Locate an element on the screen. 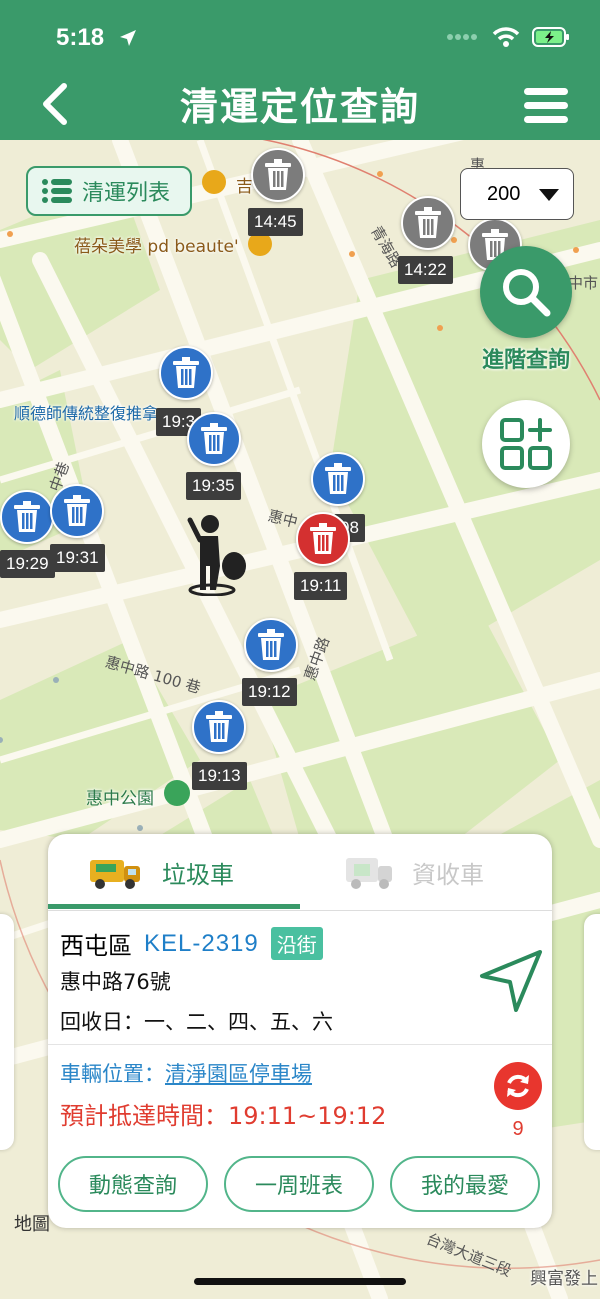 The image size is (600, 1299). district: 西屯區 is located at coordinates (96, 946).